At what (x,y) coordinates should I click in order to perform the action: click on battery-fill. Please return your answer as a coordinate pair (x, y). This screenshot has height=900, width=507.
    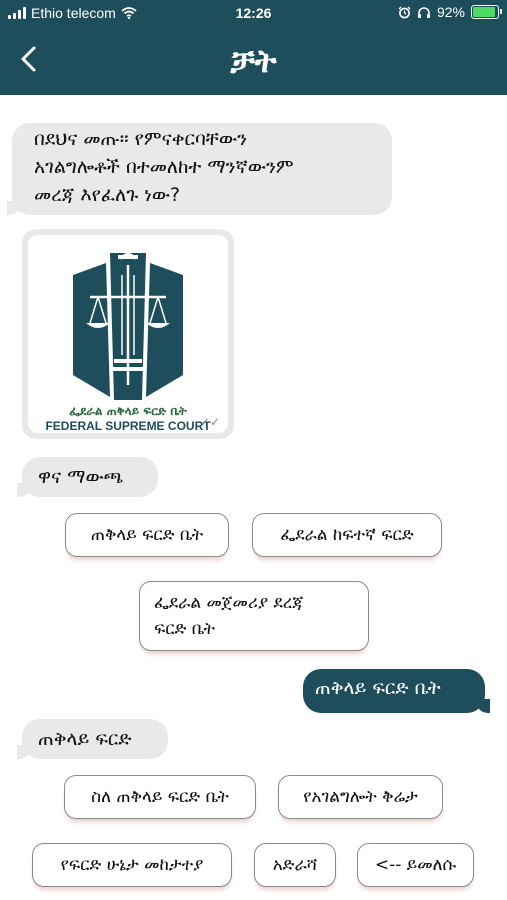
    Looking at the image, I should click on (484, 12).